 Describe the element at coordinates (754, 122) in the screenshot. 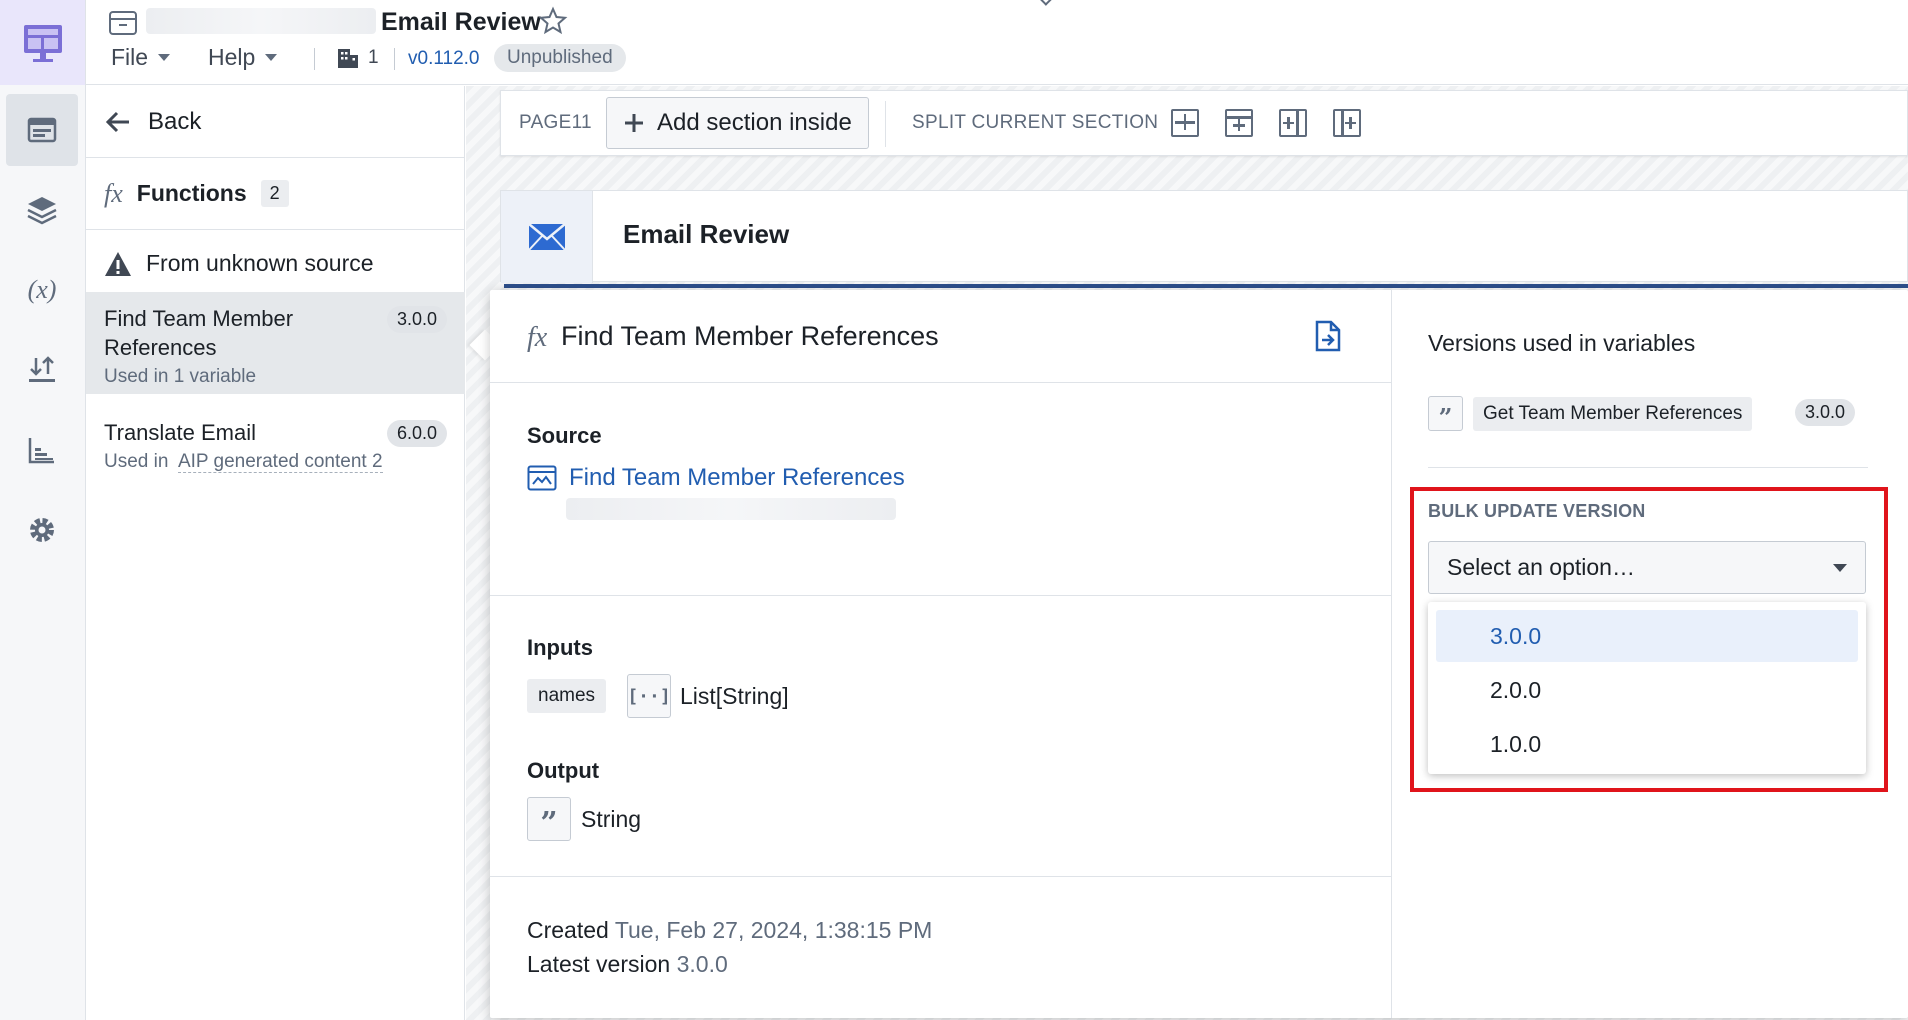

I see `add-section-label: Add section inside` at that location.